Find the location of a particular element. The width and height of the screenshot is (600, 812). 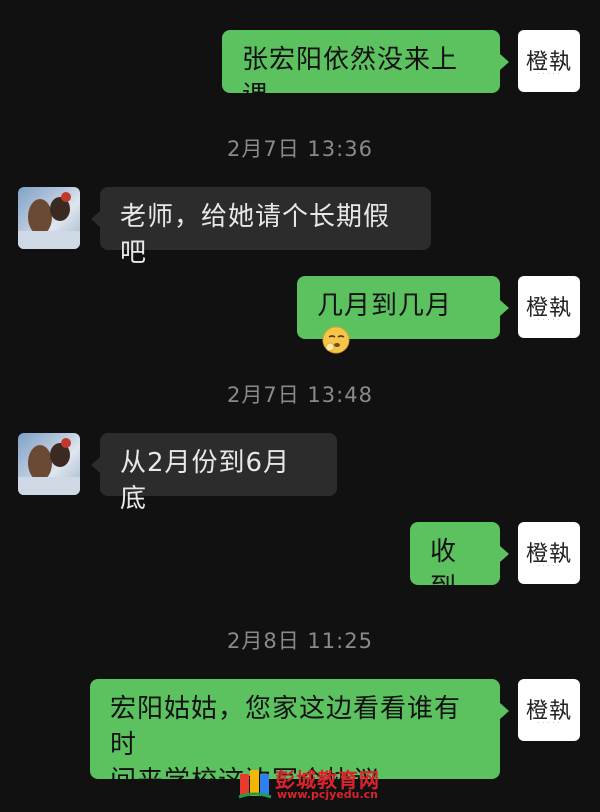

message-outgoing: 张宏阳依然没来上课 橙執 · · · · · is located at coordinates (300, 70).